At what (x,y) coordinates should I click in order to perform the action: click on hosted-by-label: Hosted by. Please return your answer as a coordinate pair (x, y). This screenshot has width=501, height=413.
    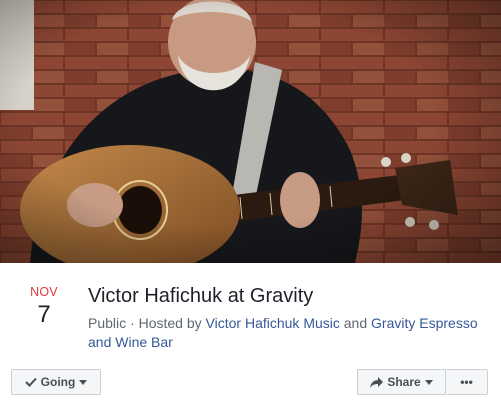
    Looking at the image, I should click on (170, 323).